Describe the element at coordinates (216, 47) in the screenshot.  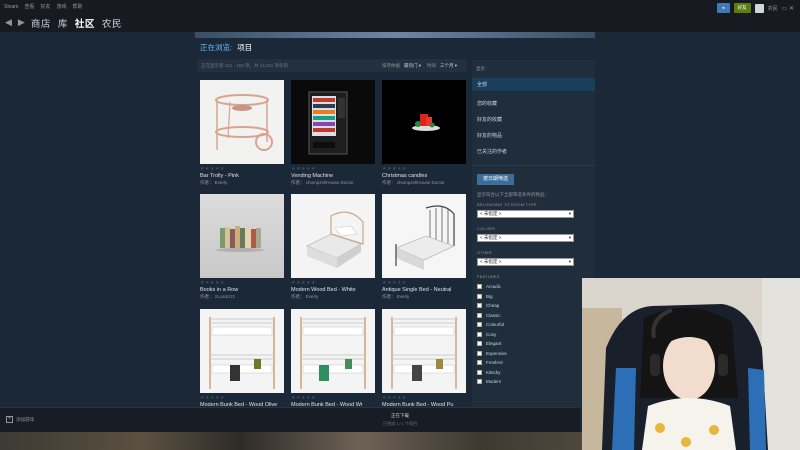
I see `breadcrumb-section: 正在浏览:` at that location.